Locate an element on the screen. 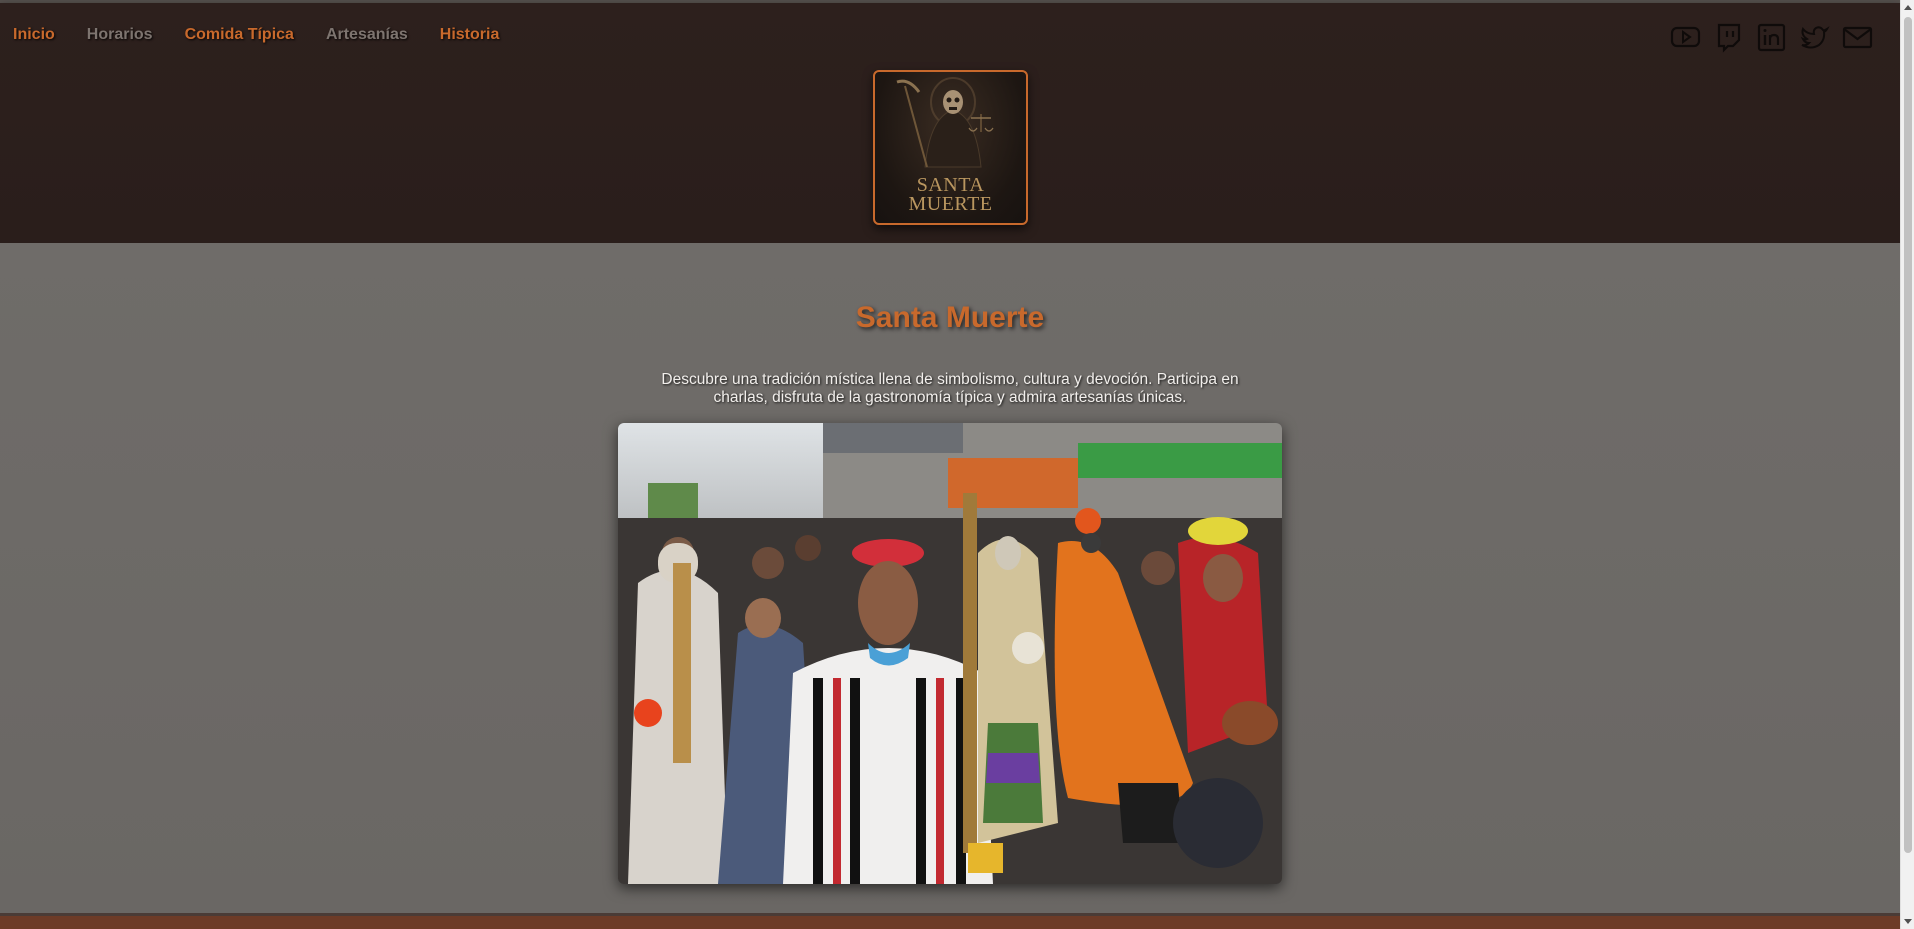 The width and height of the screenshot is (1914, 929). page-title: Santa Muerte is located at coordinates (950, 317).